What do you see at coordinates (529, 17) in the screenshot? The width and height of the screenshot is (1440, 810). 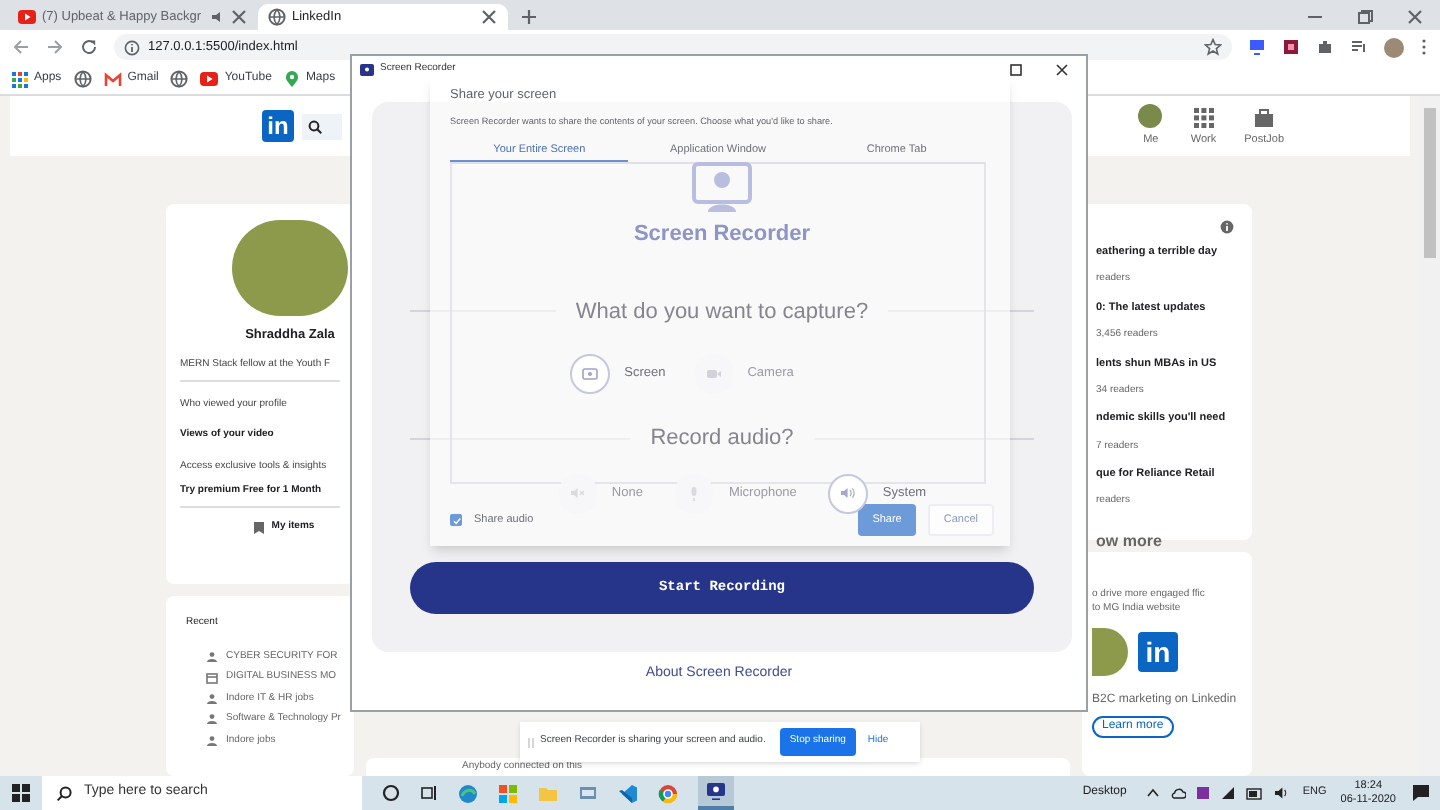 I see `new-tab-icon` at bounding box center [529, 17].